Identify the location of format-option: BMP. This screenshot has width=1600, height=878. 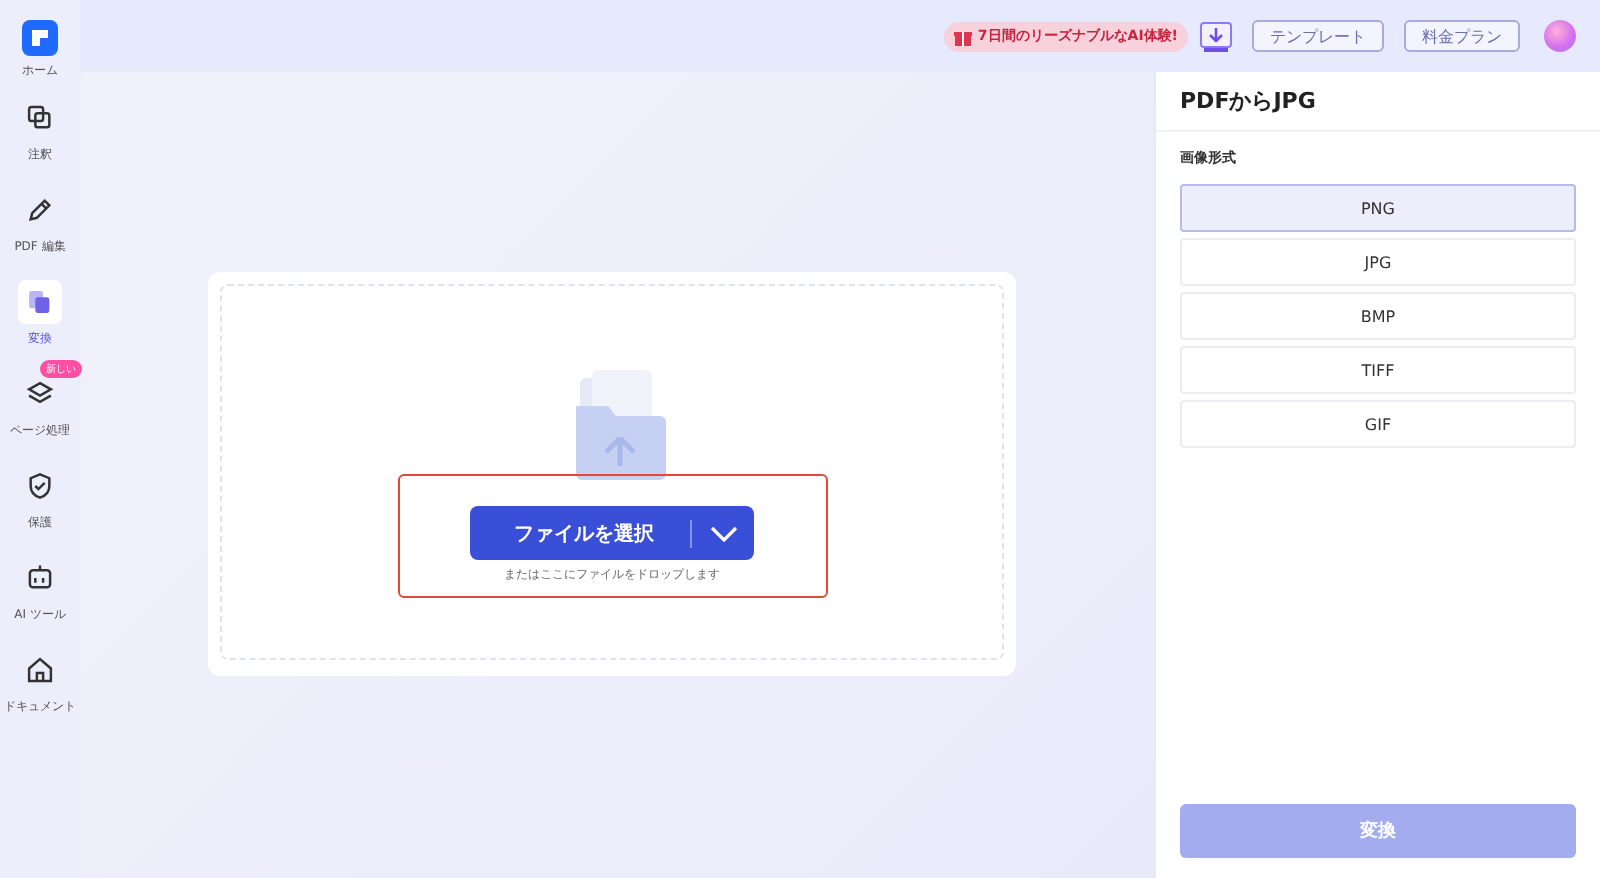
(1378, 316).